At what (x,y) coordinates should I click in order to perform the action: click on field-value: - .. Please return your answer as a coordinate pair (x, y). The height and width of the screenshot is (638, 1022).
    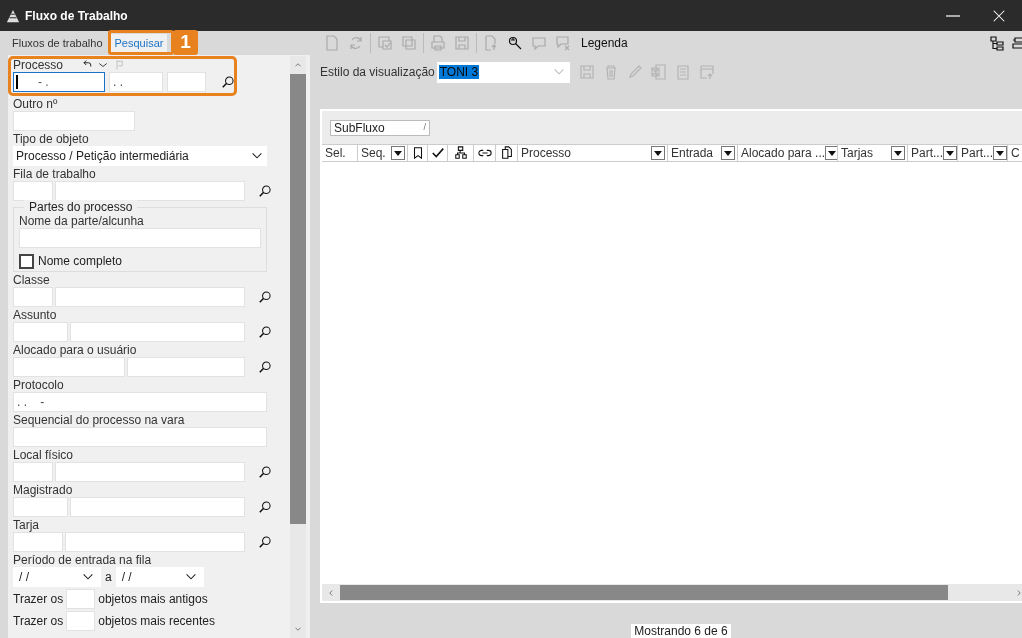
    Looking at the image, I should click on (43, 82).